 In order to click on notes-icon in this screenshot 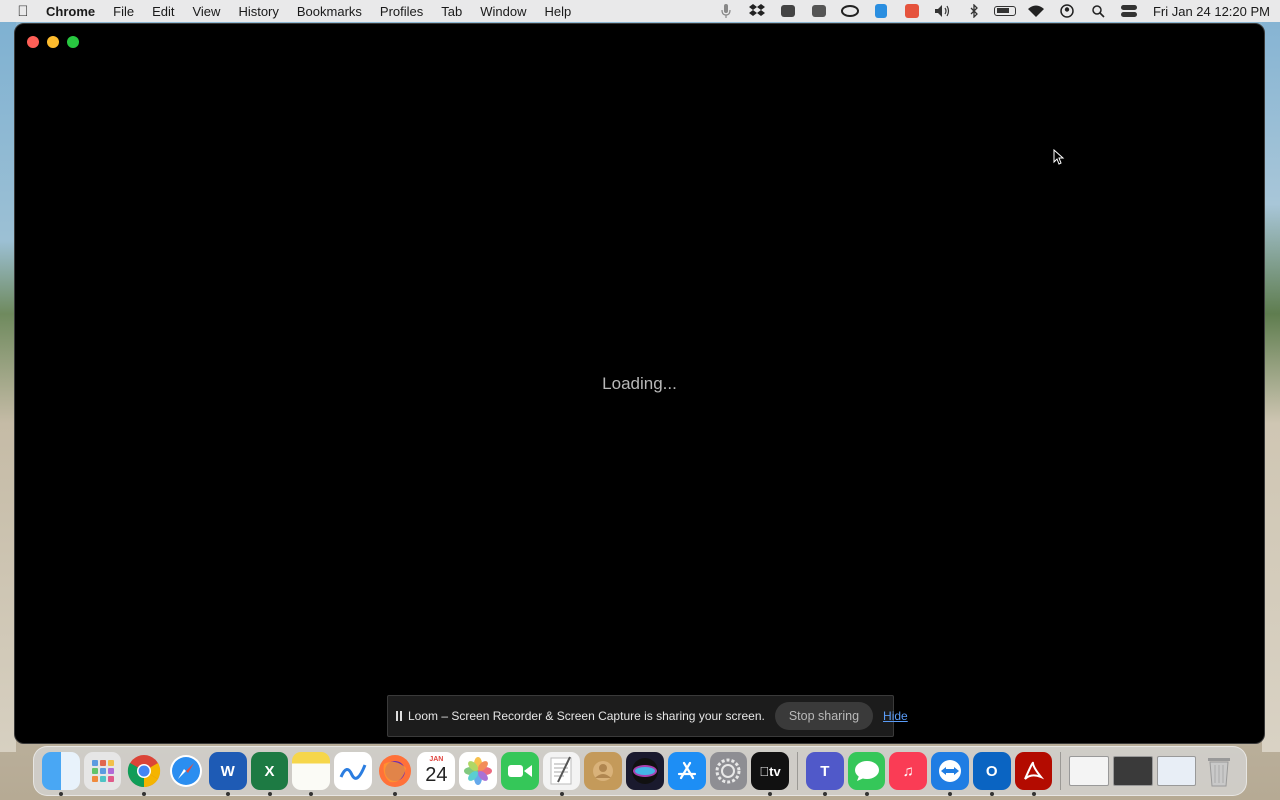, I will do `click(311, 774)`.